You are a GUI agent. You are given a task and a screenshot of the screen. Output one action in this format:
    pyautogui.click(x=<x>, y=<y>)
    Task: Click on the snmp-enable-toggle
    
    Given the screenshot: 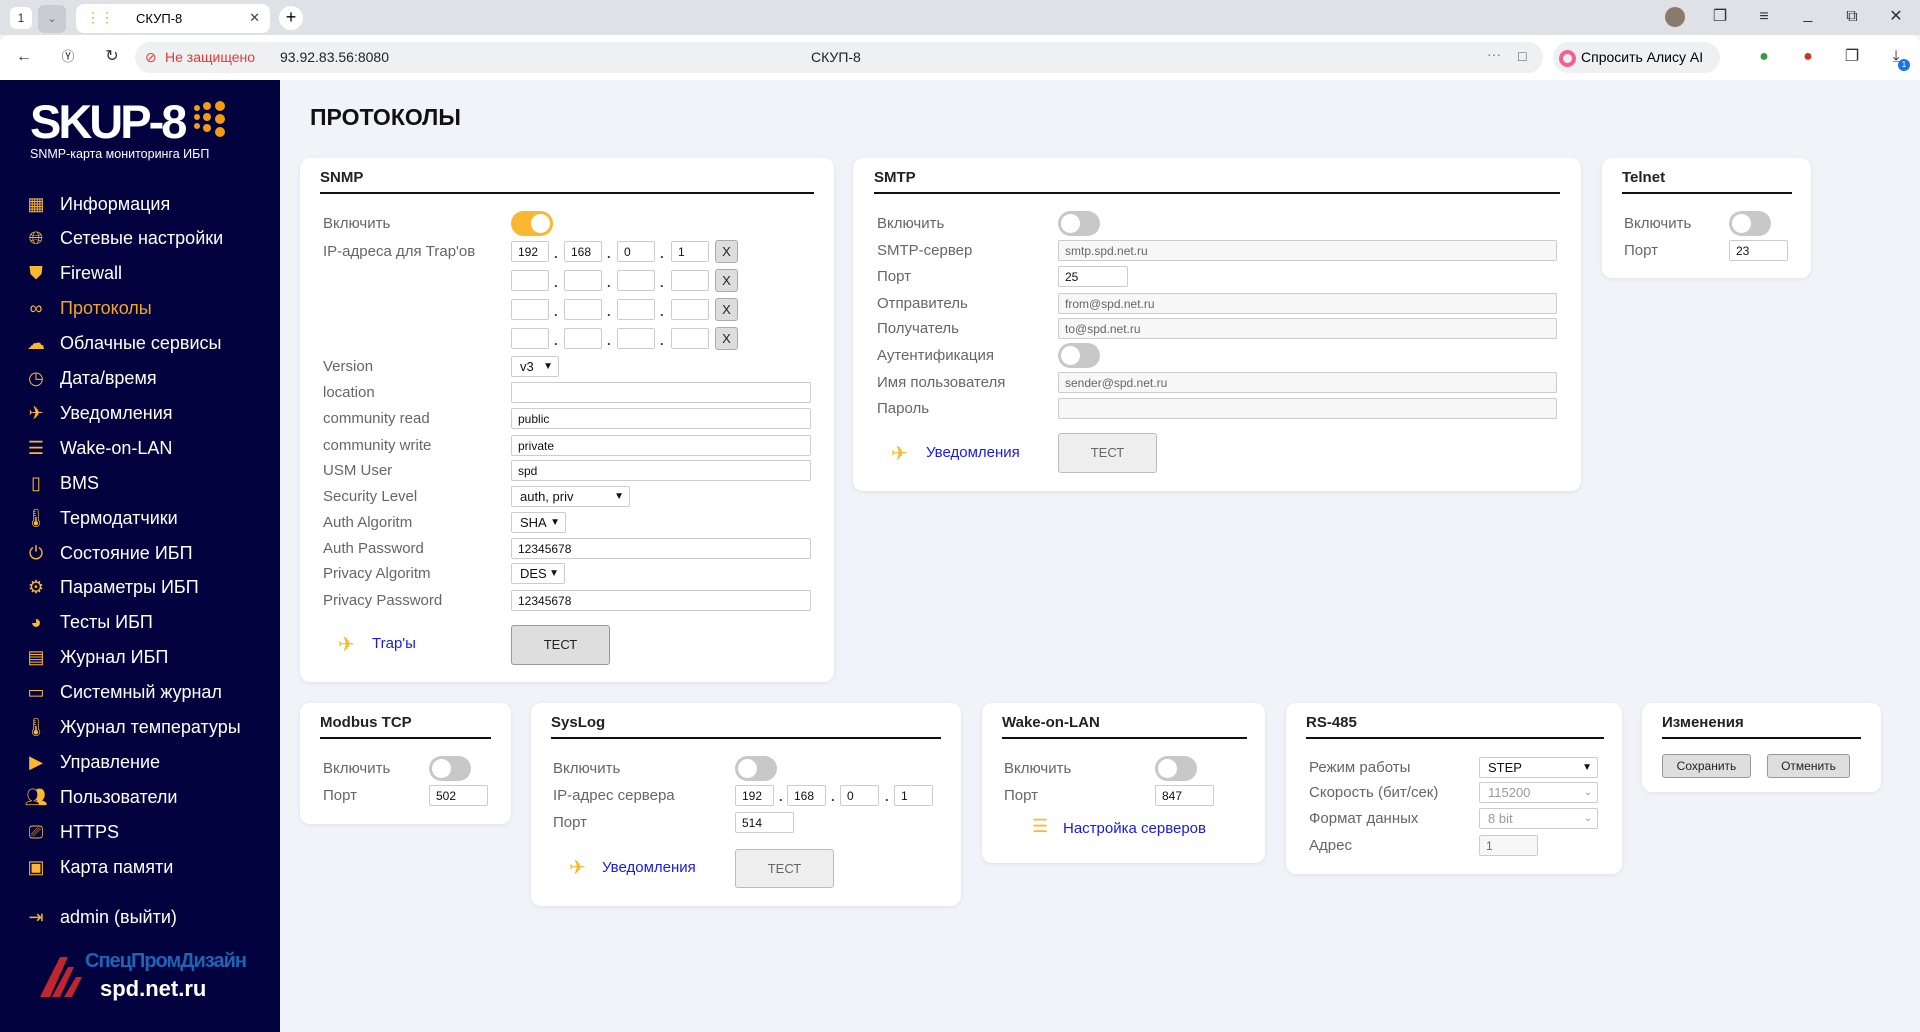 What is the action you would take?
    pyautogui.click(x=532, y=223)
    